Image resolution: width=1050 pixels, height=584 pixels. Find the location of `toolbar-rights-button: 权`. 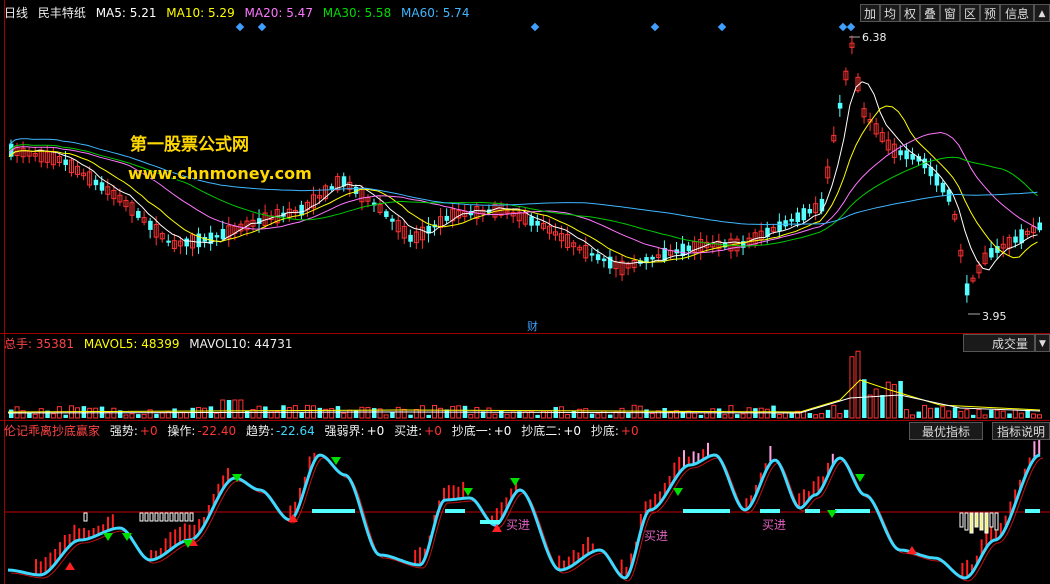

toolbar-rights-button: 权 is located at coordinates (910, 13).